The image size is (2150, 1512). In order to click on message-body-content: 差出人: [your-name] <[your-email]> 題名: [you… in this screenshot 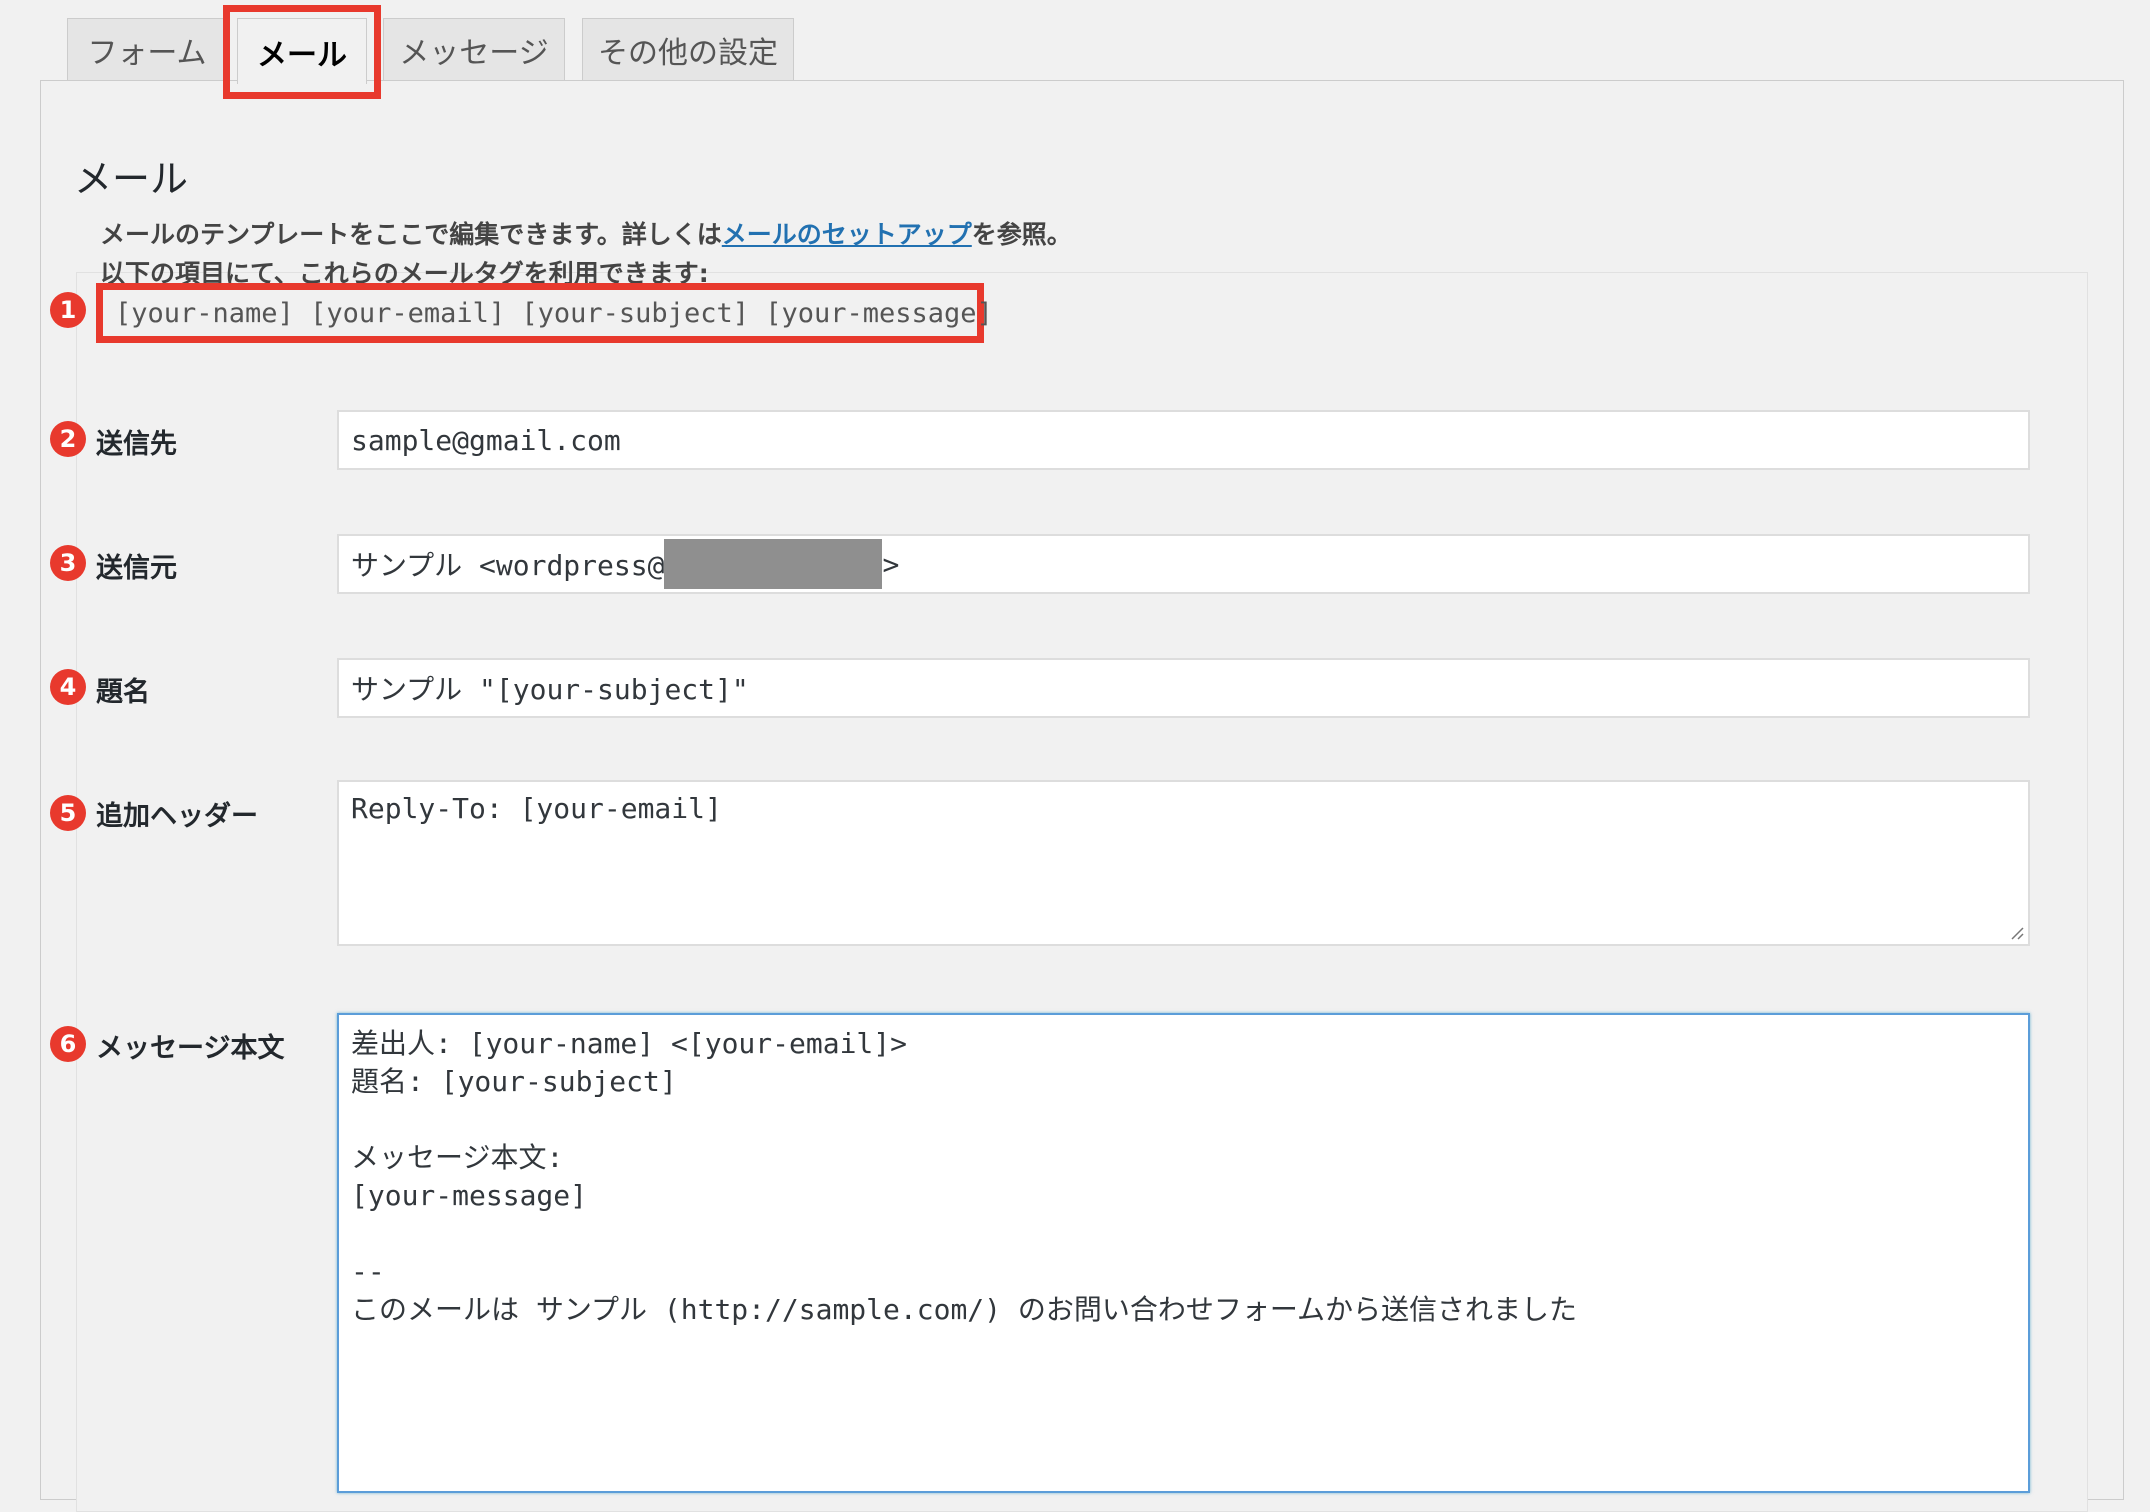, I will do `click(964, 1177)`.